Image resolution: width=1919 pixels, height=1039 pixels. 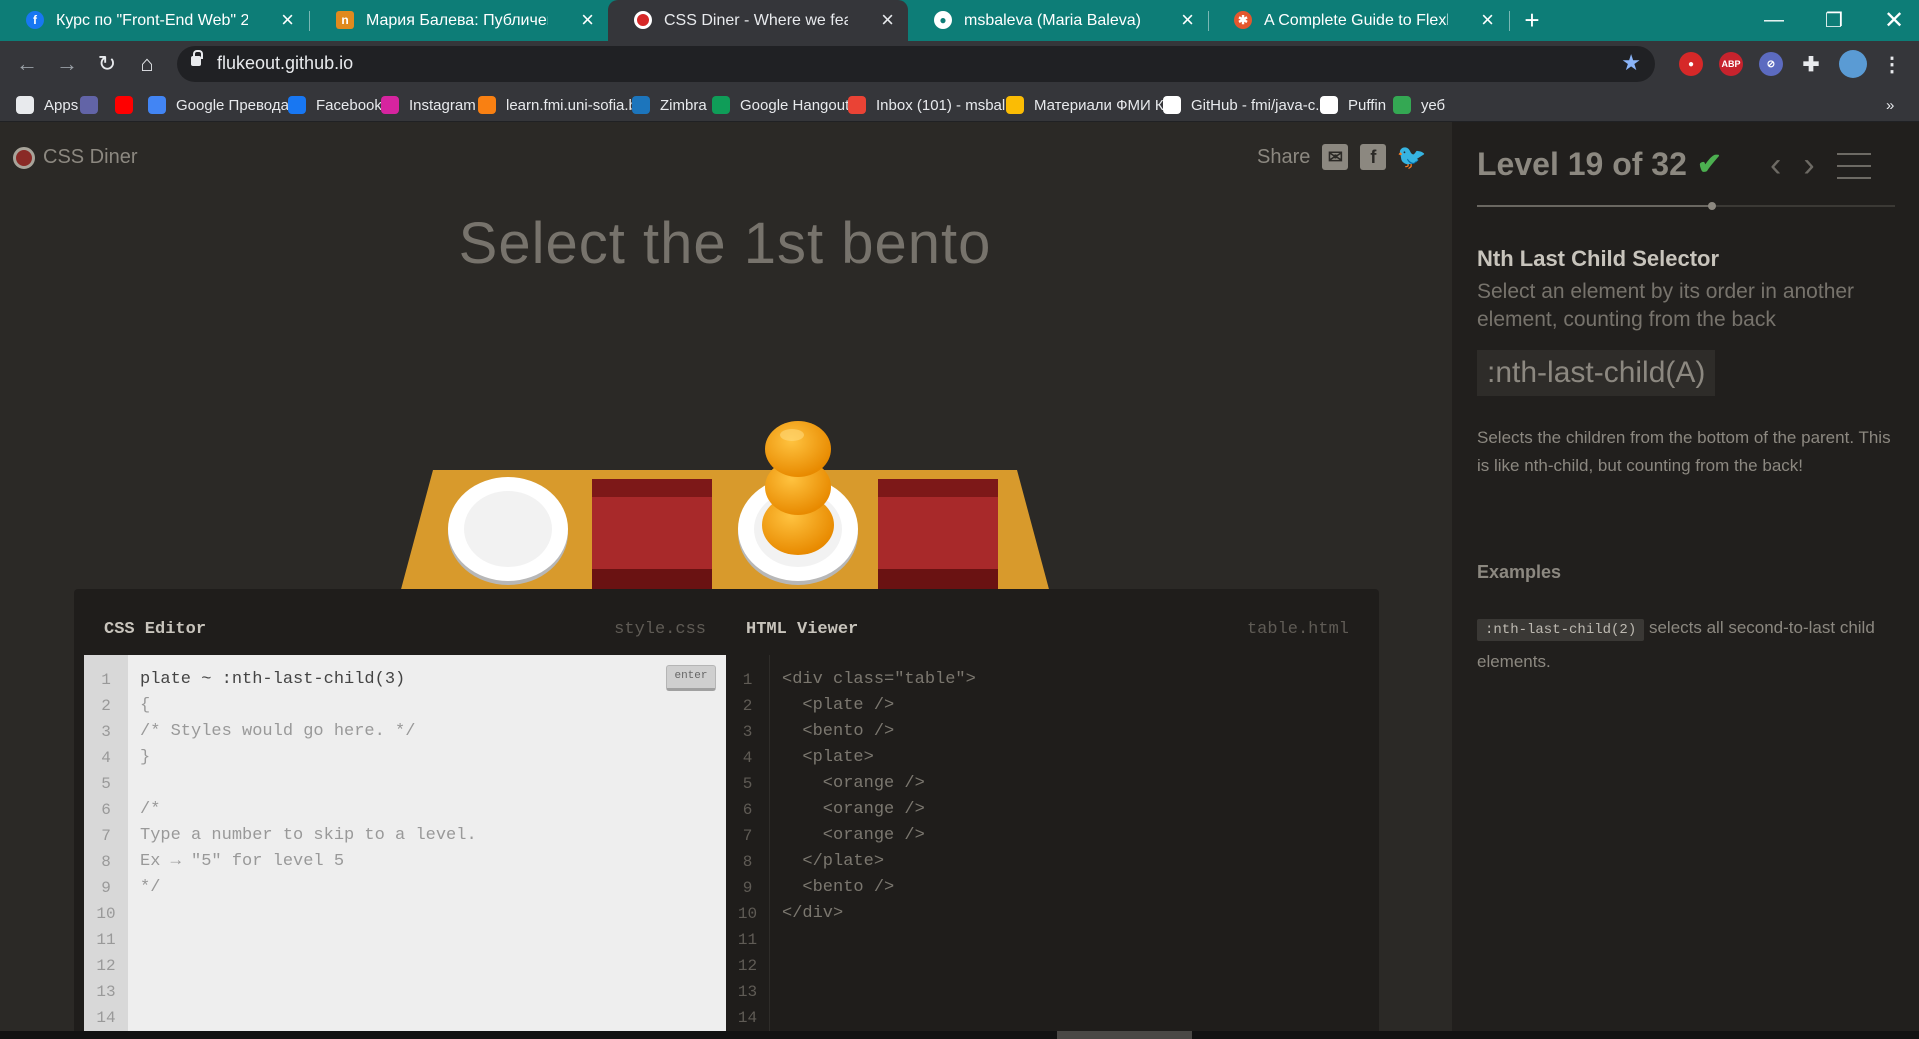 I want to click on bookmark-facebook: Facebook, so click(x=335, y=105).